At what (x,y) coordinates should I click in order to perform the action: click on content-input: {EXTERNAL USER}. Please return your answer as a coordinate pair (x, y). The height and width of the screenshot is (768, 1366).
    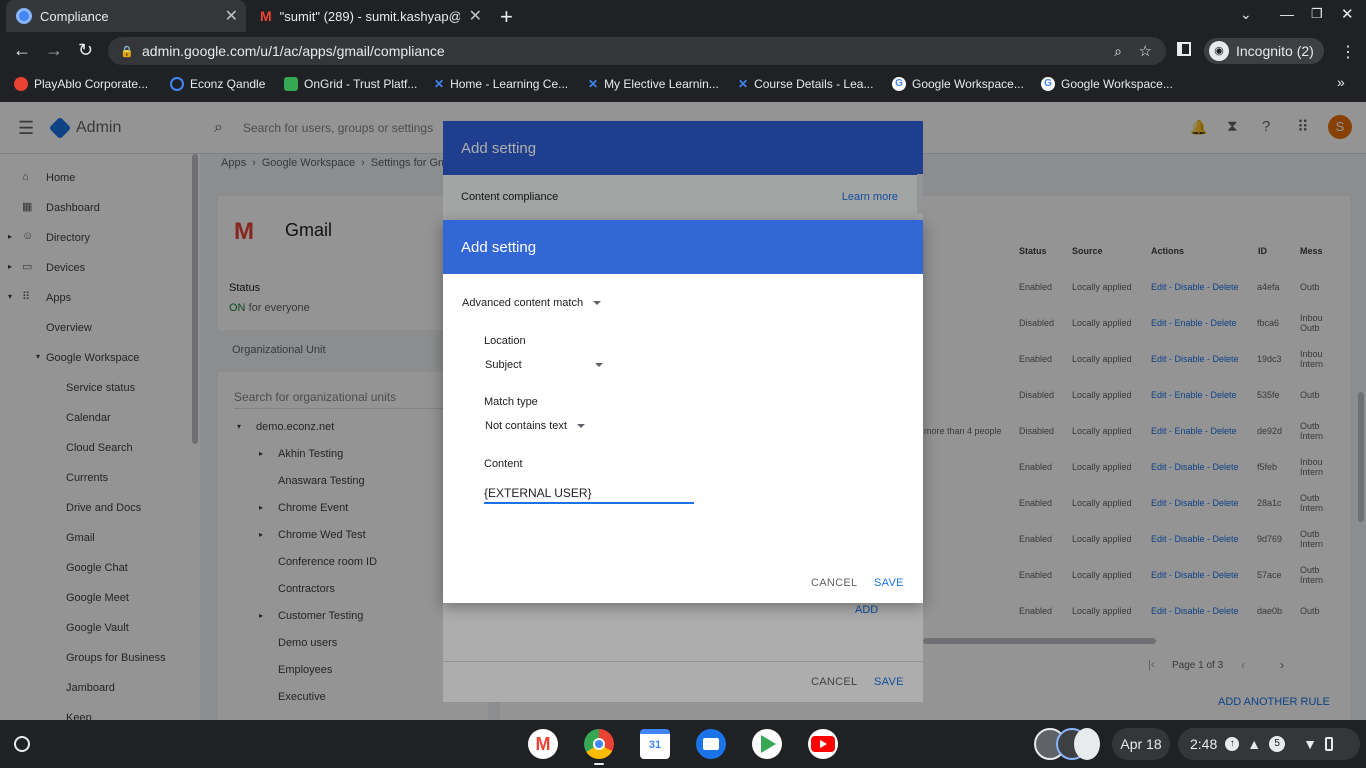
    Looking at the image, I should click on (589, 494).